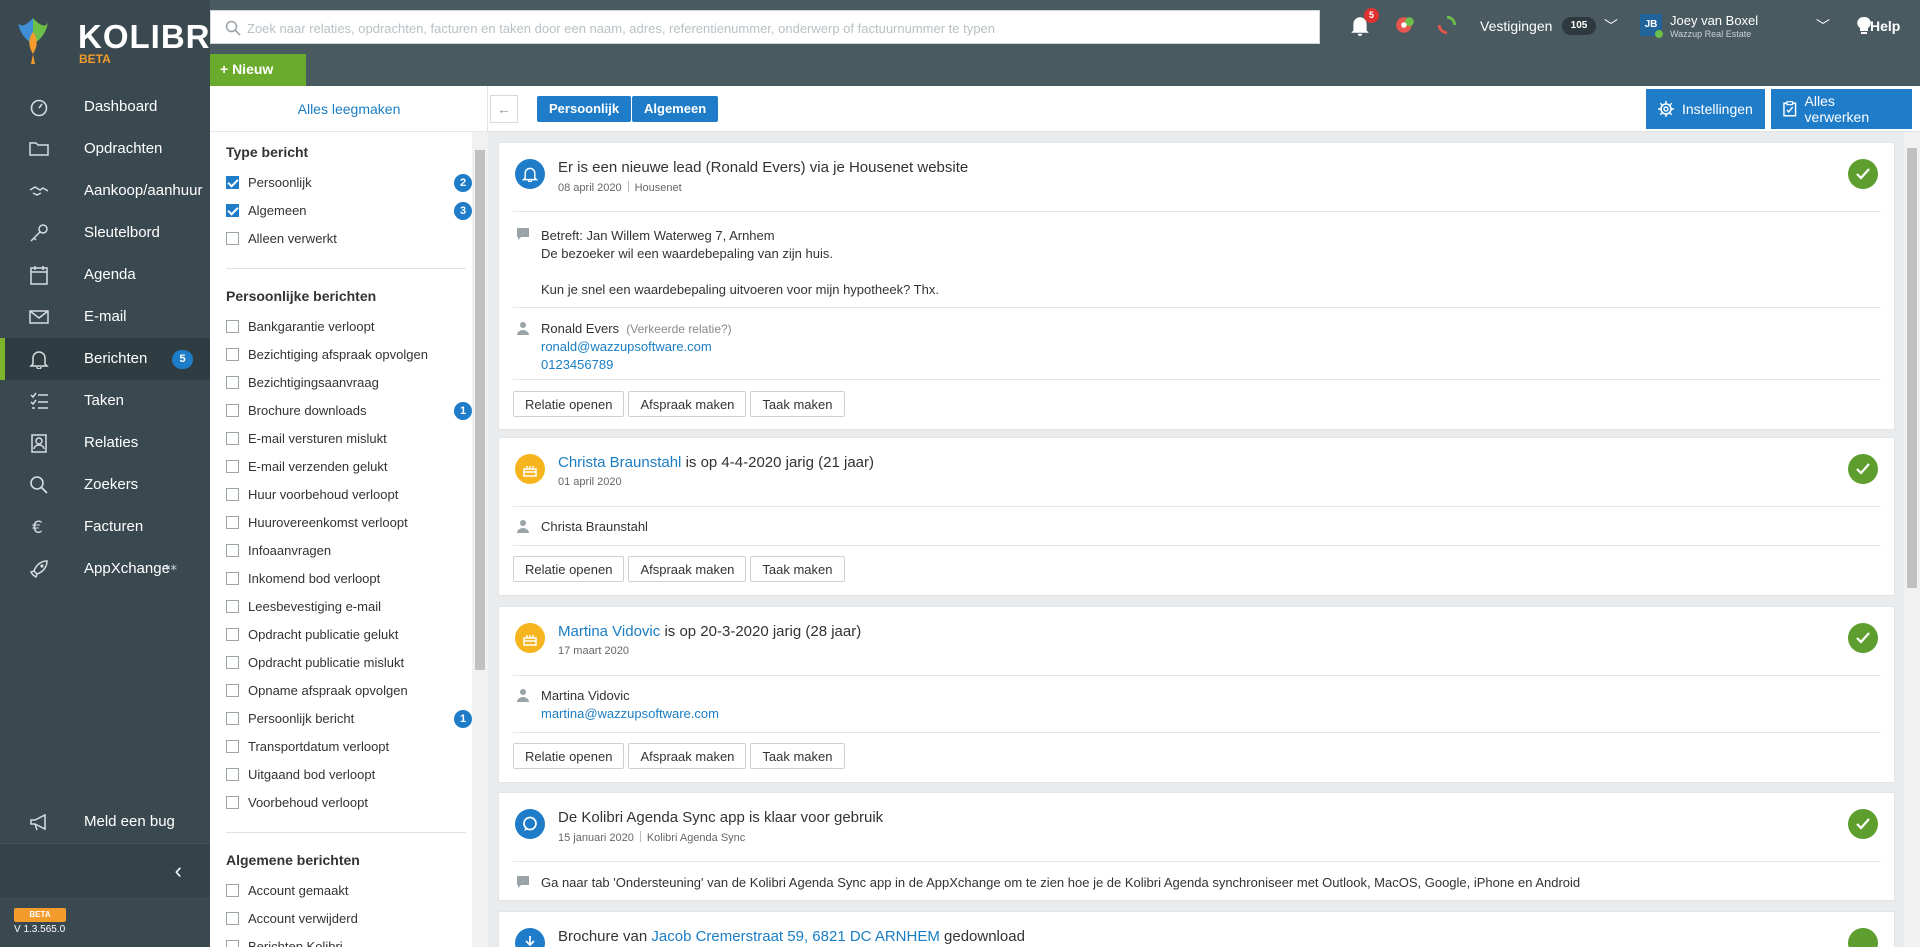 The height and width of the screenshot is (947, 1920). I want to click on report-bug-button: Meld een bug, so click(105, 822).